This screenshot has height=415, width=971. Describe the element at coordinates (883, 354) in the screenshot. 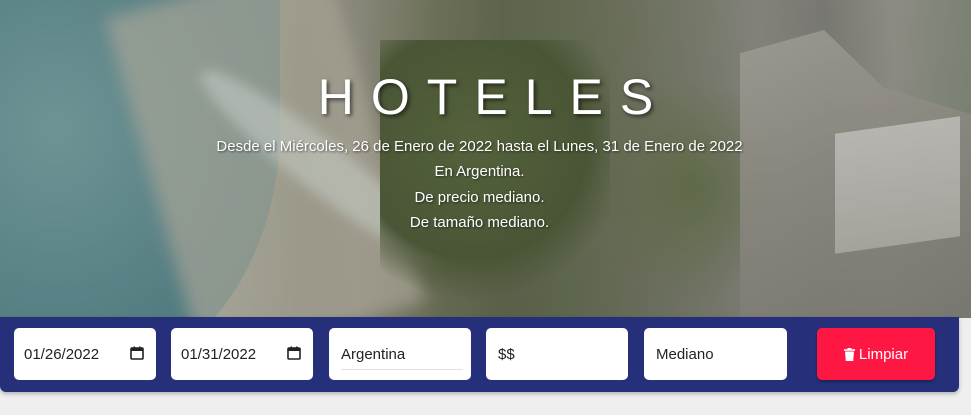

I see `clear-button-label: Limpiar` at that location.